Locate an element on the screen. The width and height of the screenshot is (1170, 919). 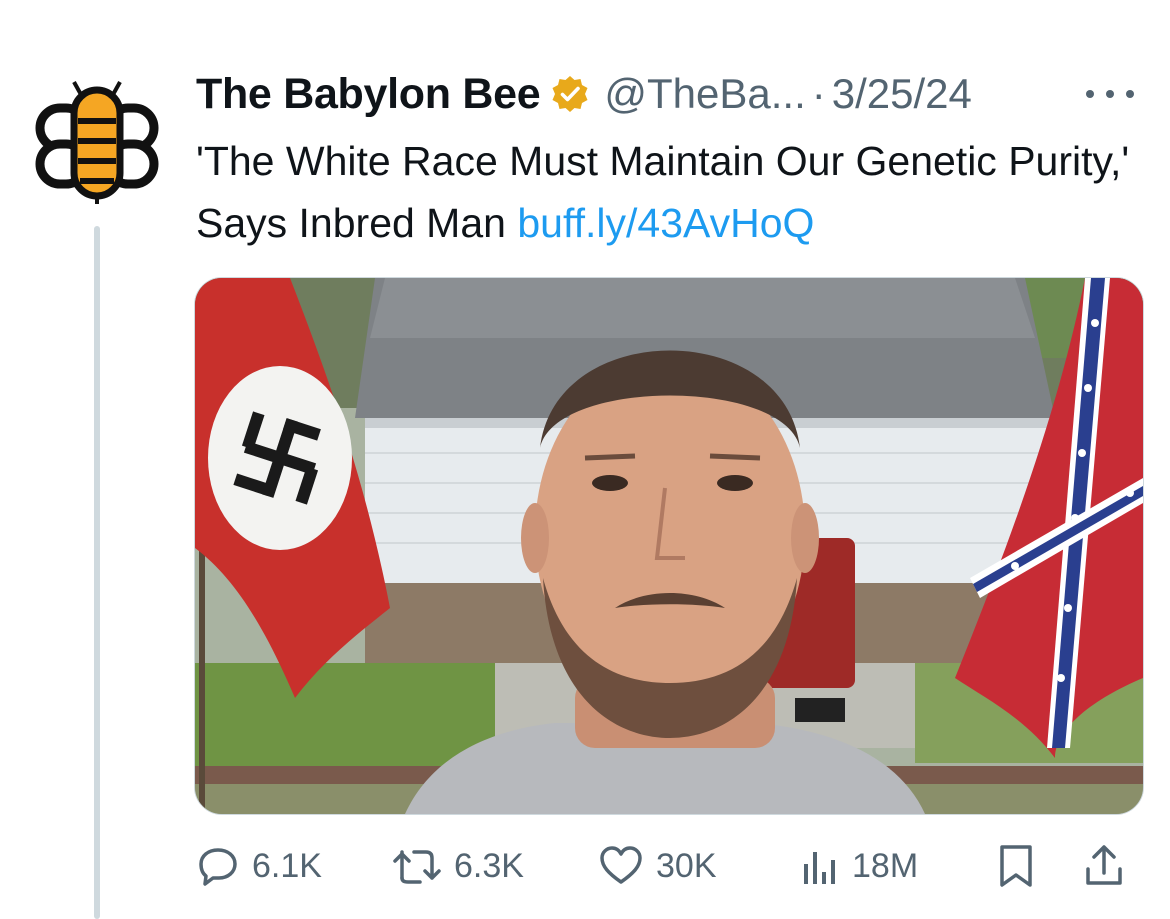
thread-line is located at coordinates (97, 572).